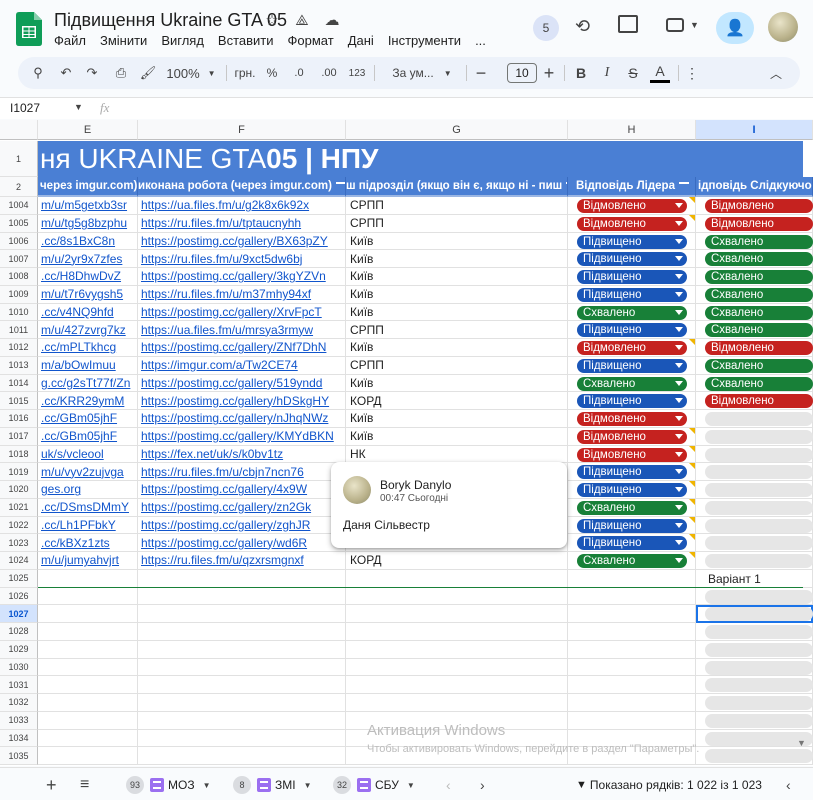 This screenshot has height=800, width=813. What do you see at coordinates (88, 330) in the screenshot?
I see `cell-e: m/u/427zvrg7kz` at bounding box center [88, 330].